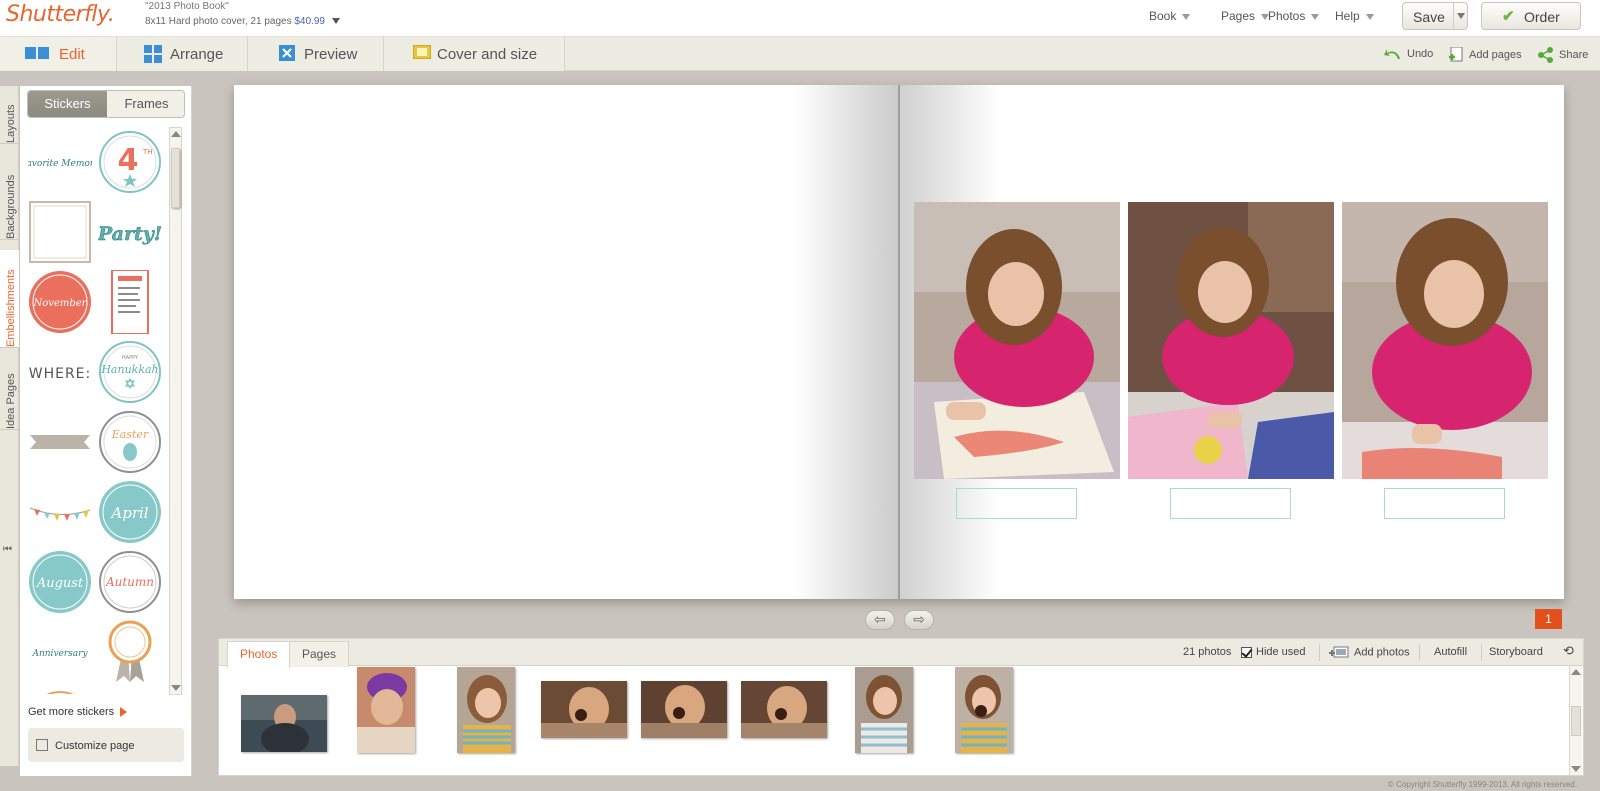  I want to click on next-page-button: ⇨, so click(919, 620).